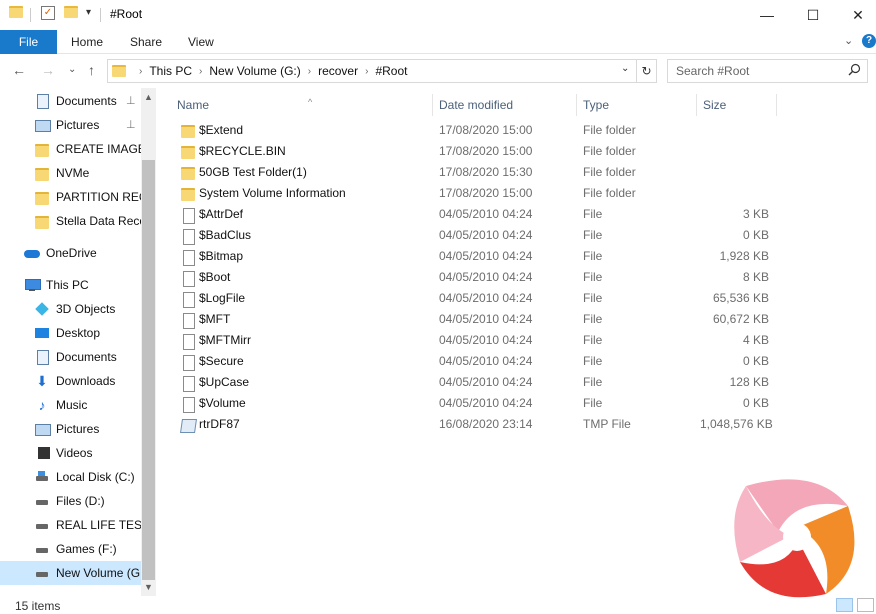 This screenshot has width=876, height=614. What do you see at coordinates (470, 319) in the screenshot?
I see `table-row: $MFT 04/05/2010 04:24 File 60,672 KB` at bounding box center [470, 319].